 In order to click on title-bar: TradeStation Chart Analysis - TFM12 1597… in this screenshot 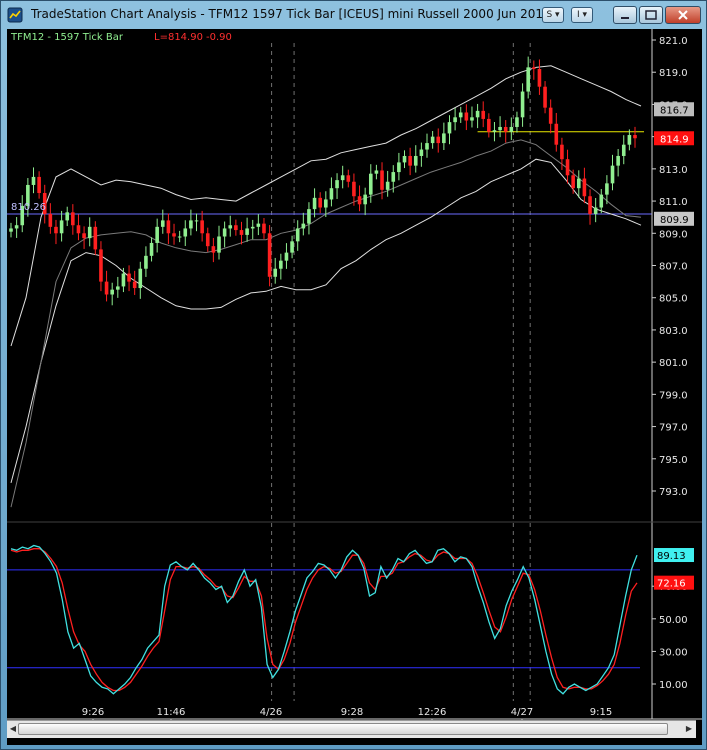, I will do `click(353, 15)`.